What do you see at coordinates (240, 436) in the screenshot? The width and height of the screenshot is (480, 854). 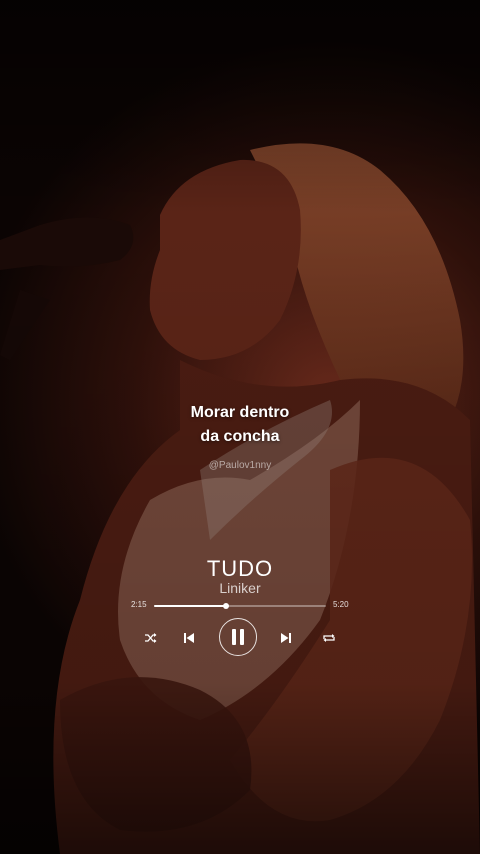 I see `lyrics-line-2: da concha` at bounding box center [240, 436].